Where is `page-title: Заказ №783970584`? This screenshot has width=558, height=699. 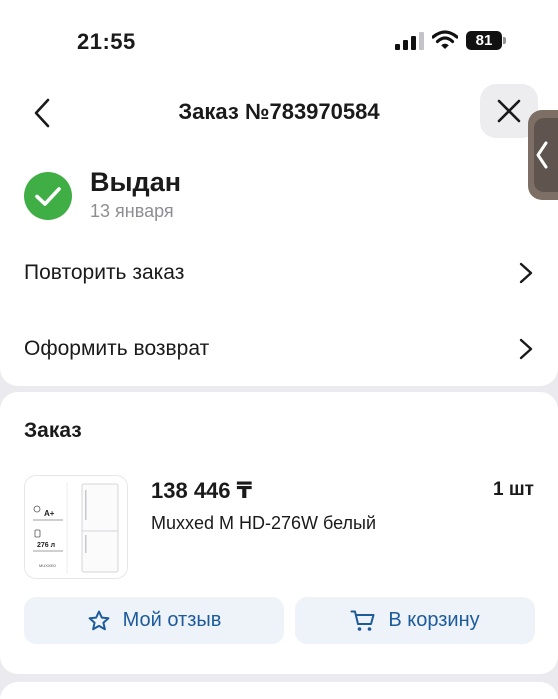
page-title: Заказ №783970584 is located at coordinates (279, 111).